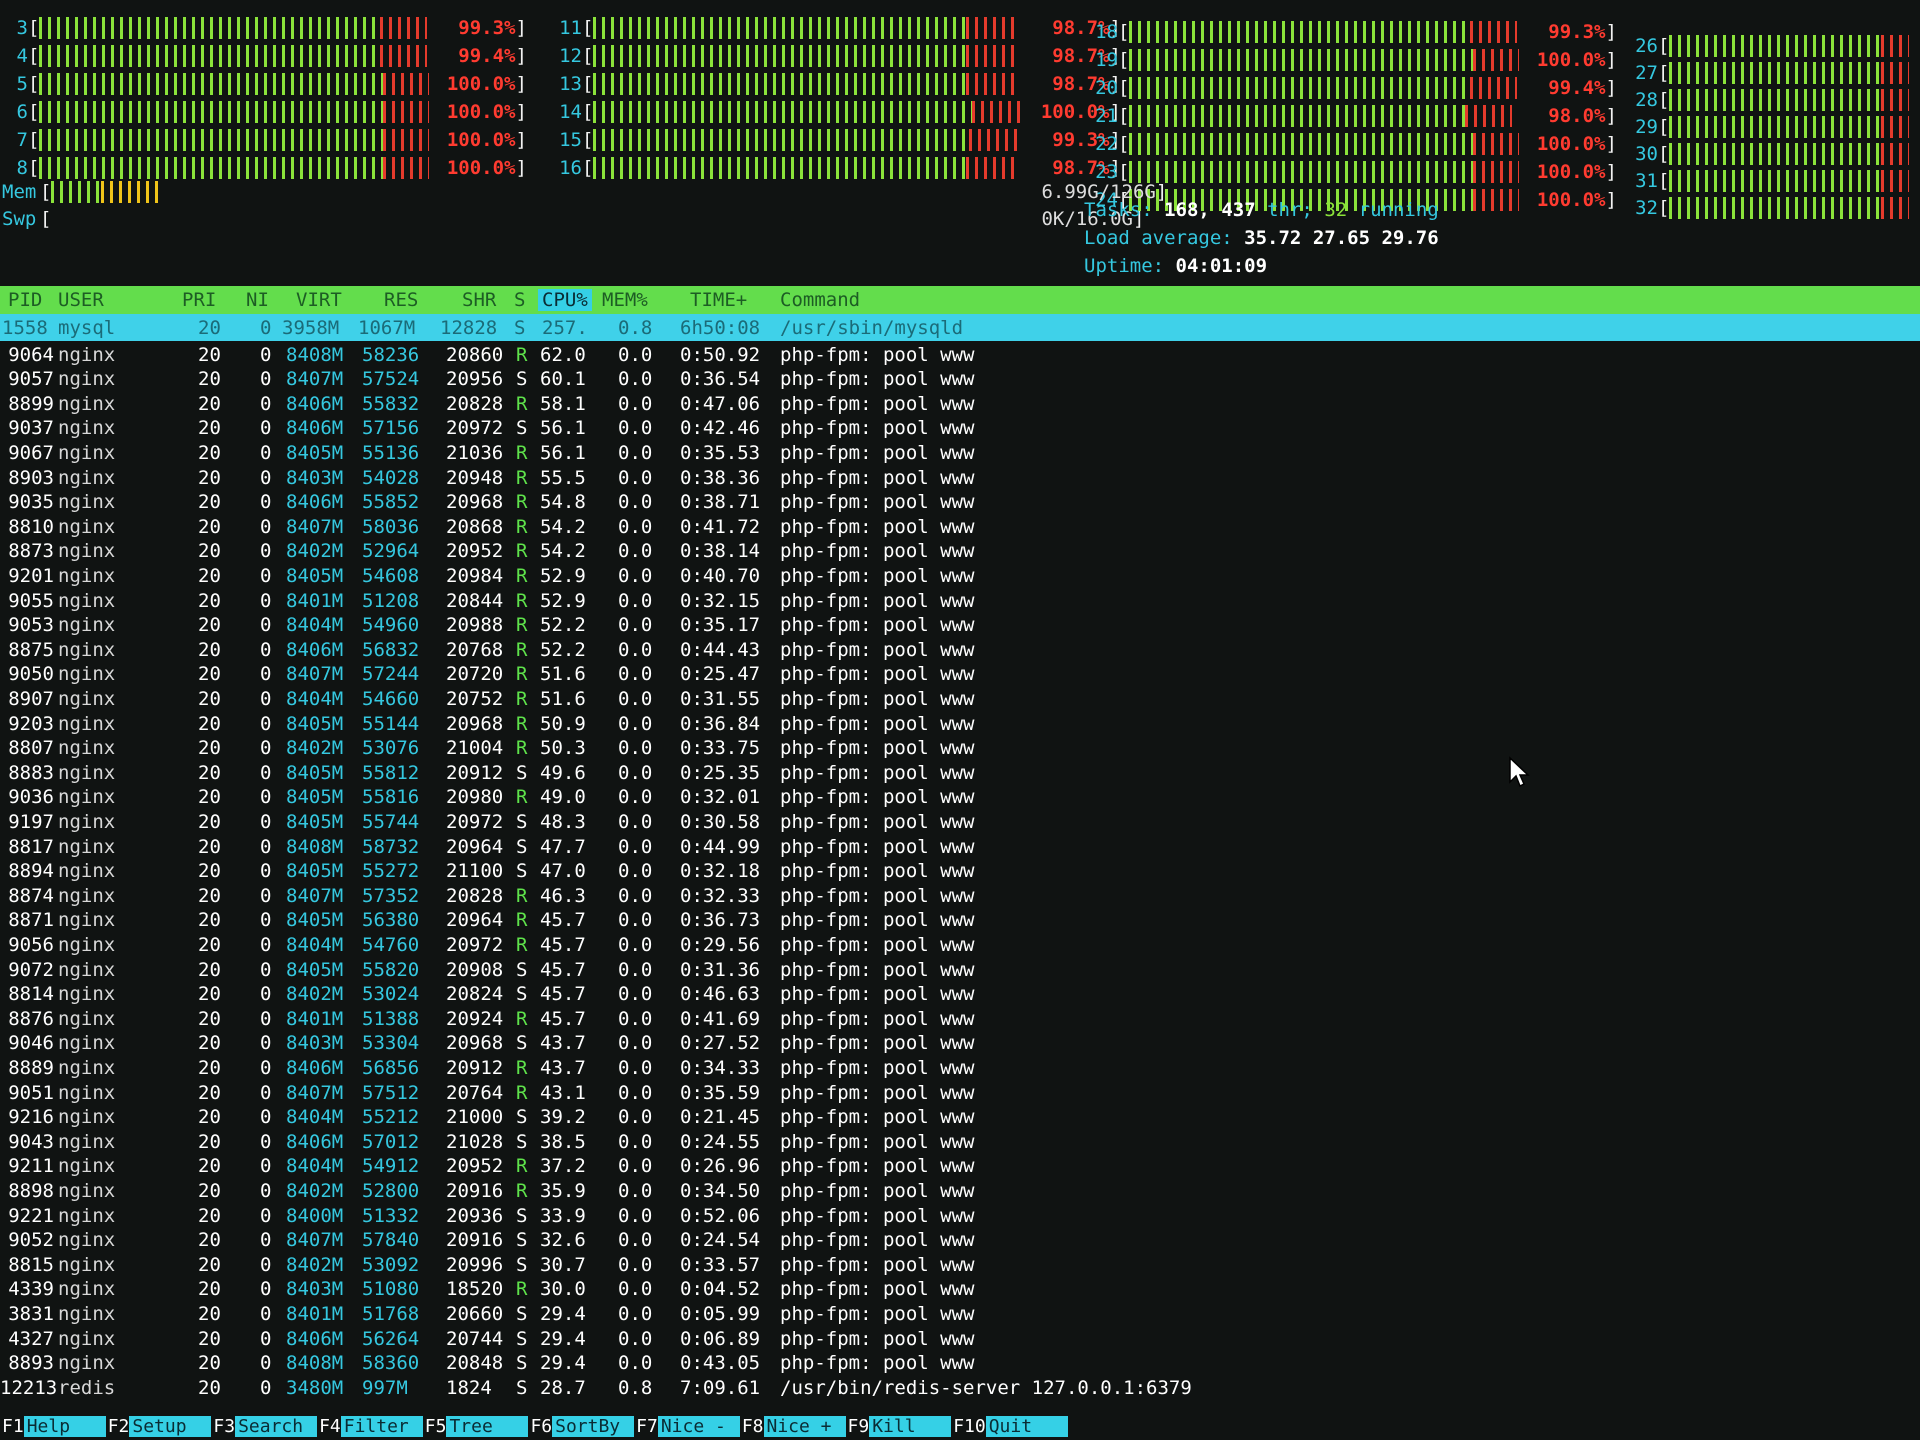 The height and width of the screenshot is (1440, 1920). I want to click on fkey-f6: F6 SortBy, so click(581, 1426).